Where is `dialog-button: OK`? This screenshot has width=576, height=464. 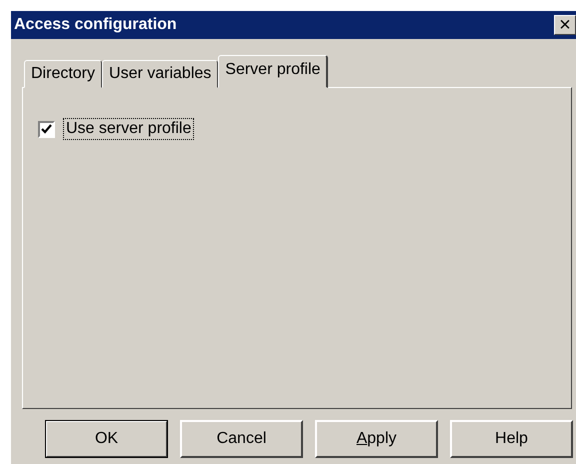 dialog-button: OK is located at coordinates (106, 439).